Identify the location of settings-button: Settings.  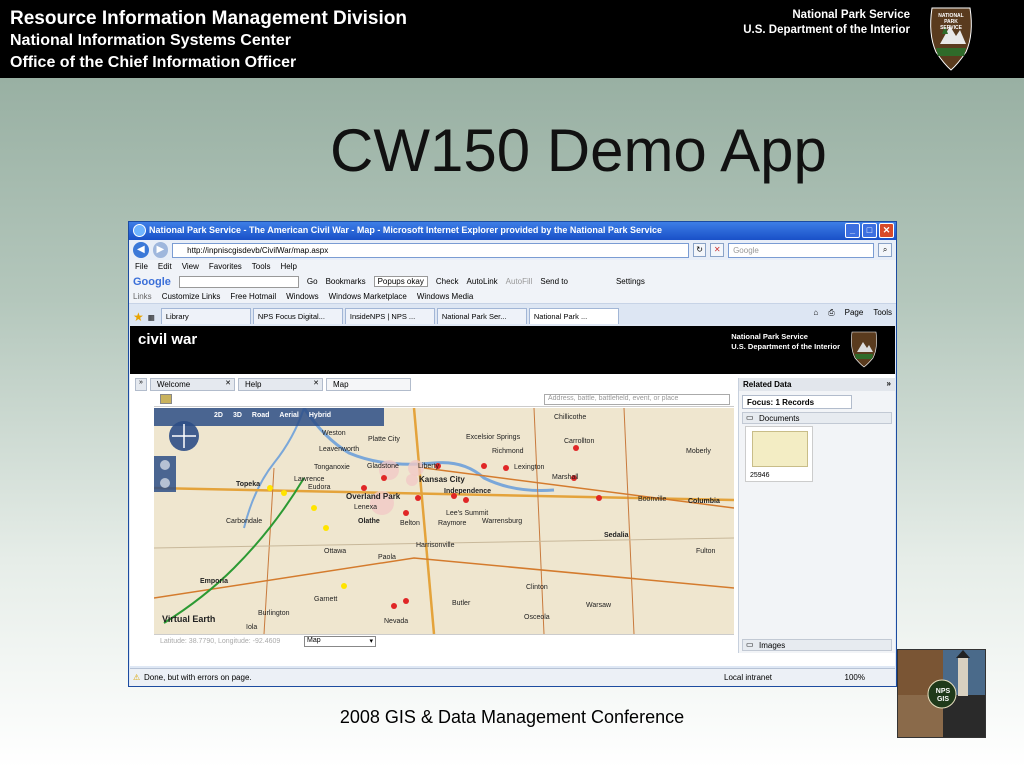
(630, 281).